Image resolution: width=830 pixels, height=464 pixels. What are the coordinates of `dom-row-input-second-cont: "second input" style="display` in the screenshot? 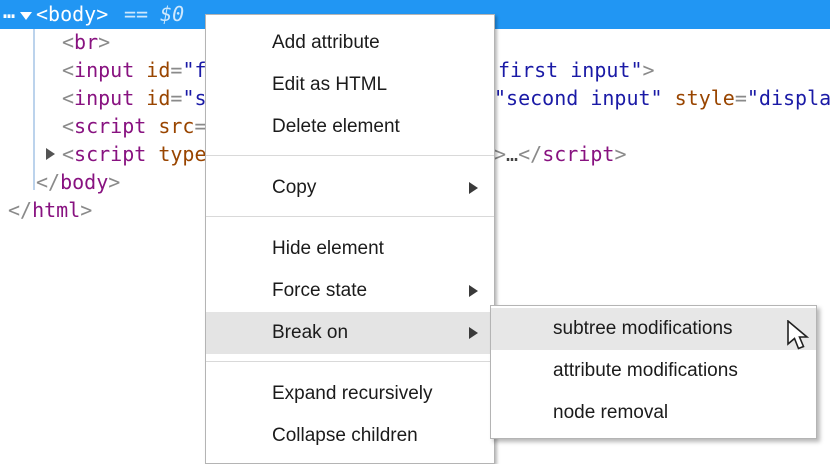 It's located at (662, 98).